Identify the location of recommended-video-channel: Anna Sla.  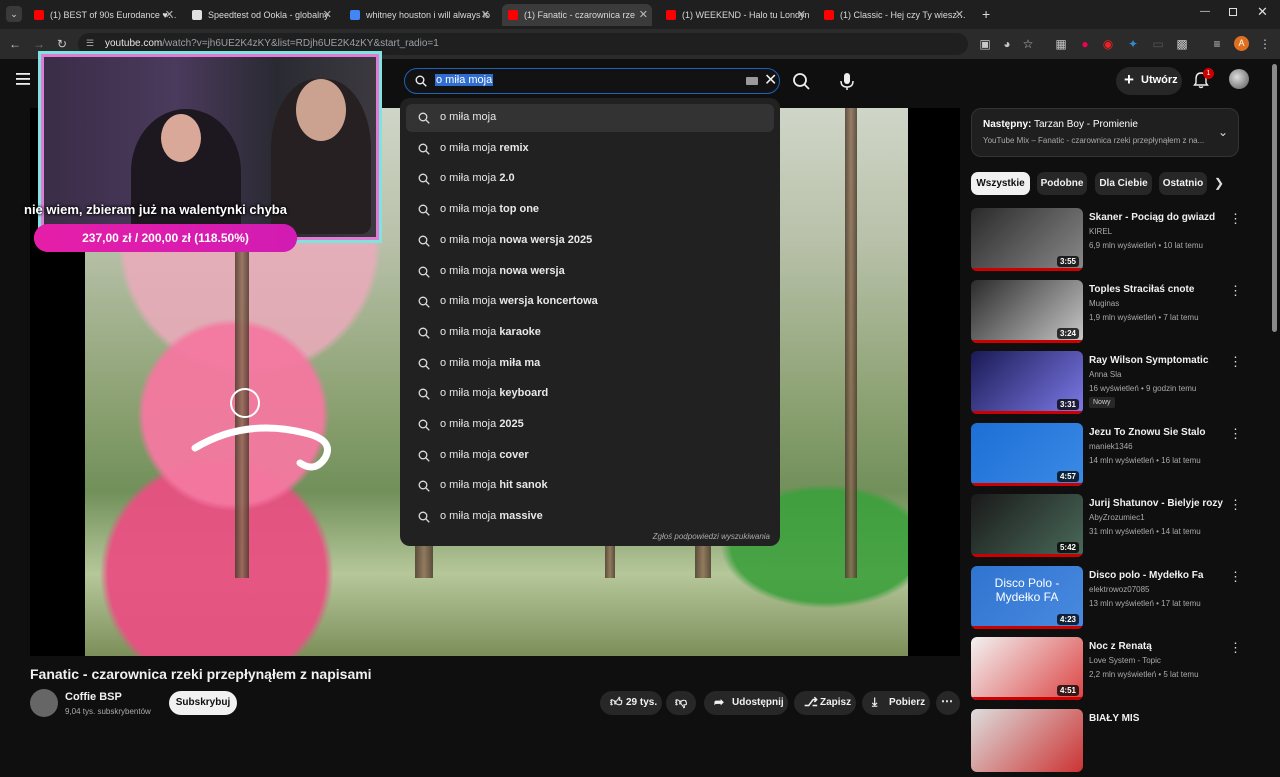
(1105, 374).